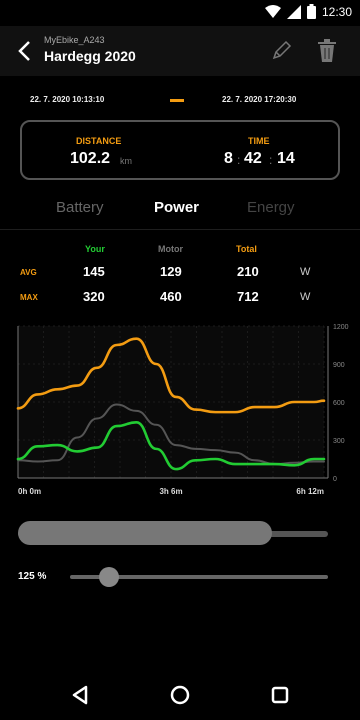  I want to click on app-bar: MyEbike_A243 Hardegg 2020, so click(180, 51).